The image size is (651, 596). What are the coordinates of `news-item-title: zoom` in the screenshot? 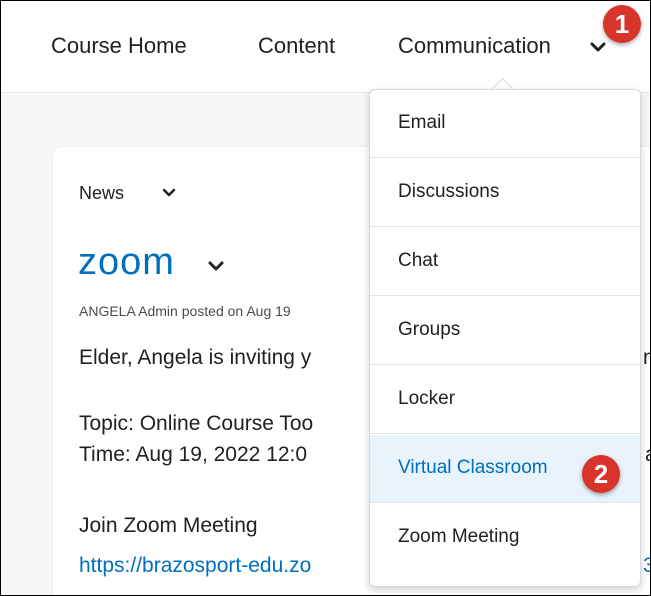 It's located at (126, 262).